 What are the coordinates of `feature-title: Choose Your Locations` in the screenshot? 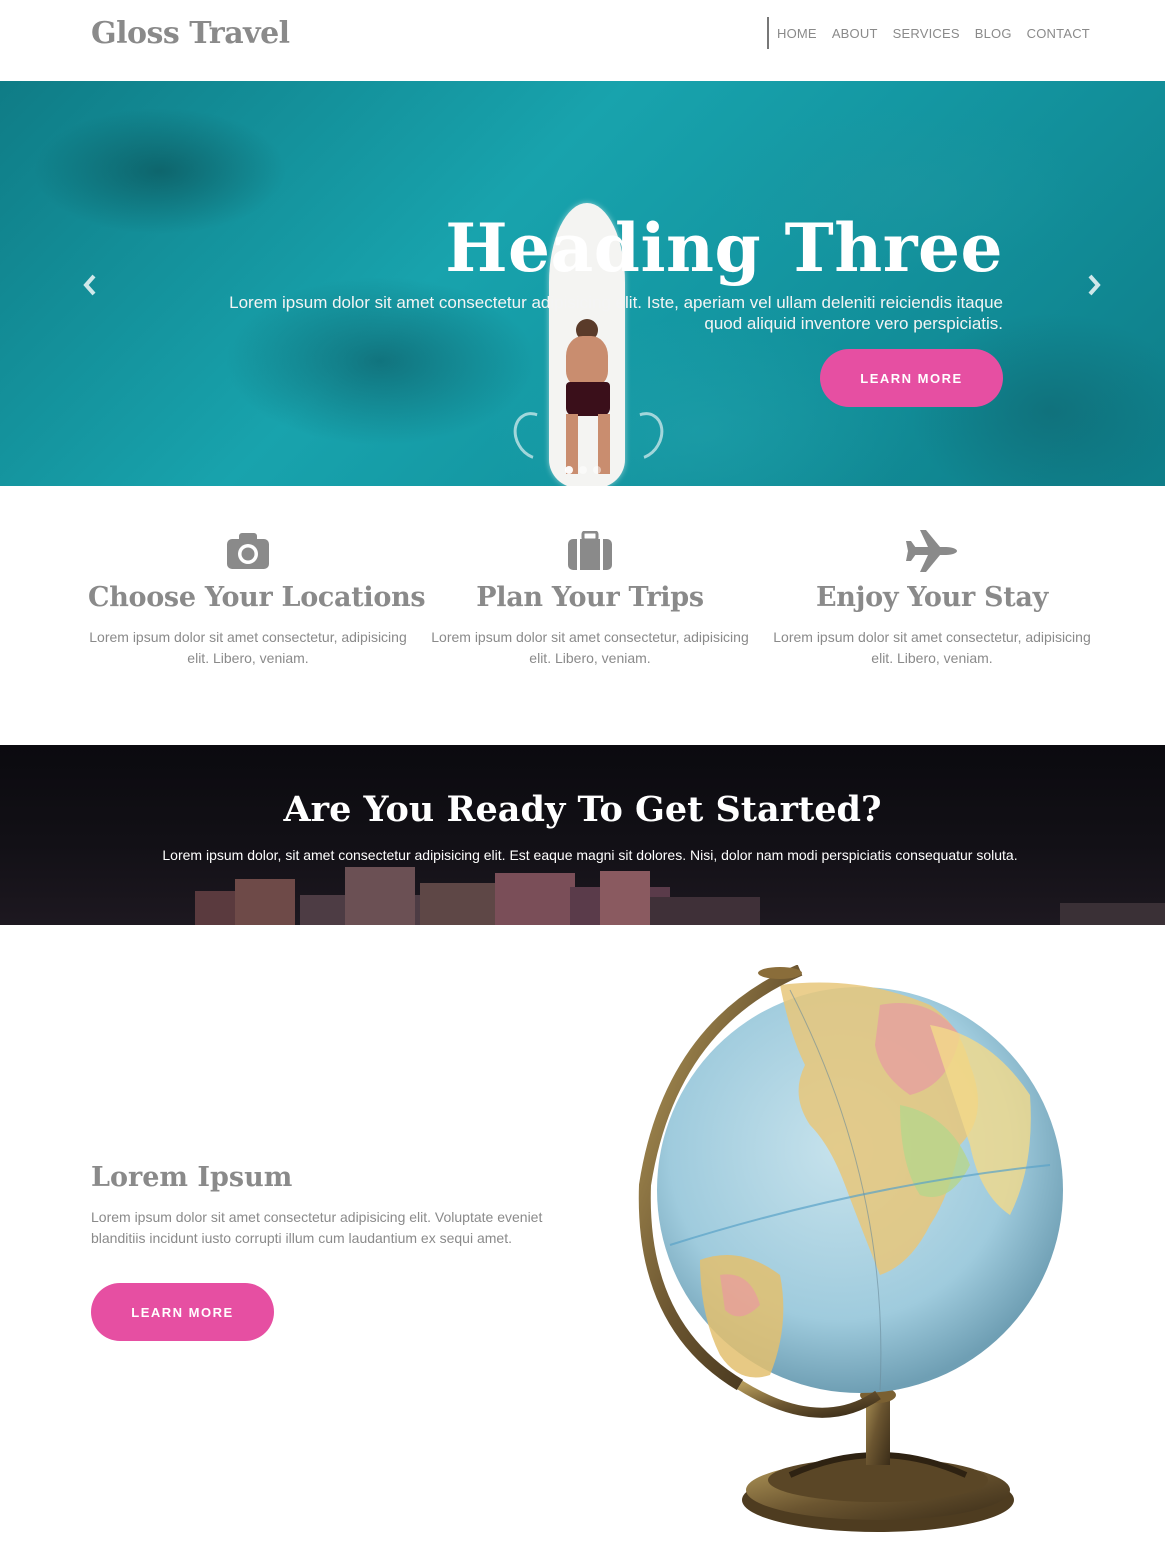 It's located at (257, 597).